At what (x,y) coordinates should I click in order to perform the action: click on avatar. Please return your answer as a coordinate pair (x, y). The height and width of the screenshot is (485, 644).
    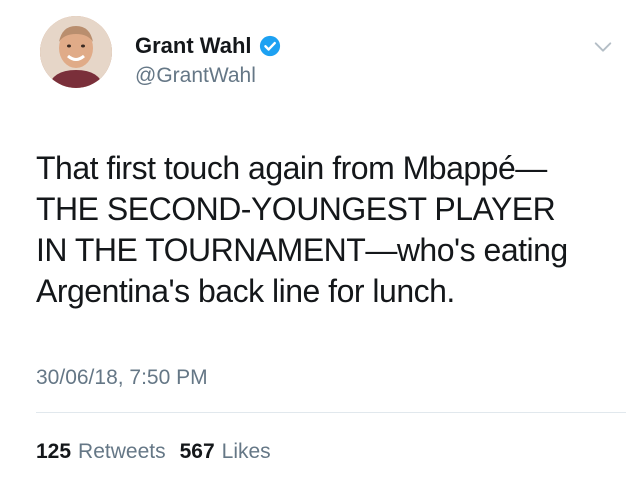
    Looking at the image, I should click on (76, 52).